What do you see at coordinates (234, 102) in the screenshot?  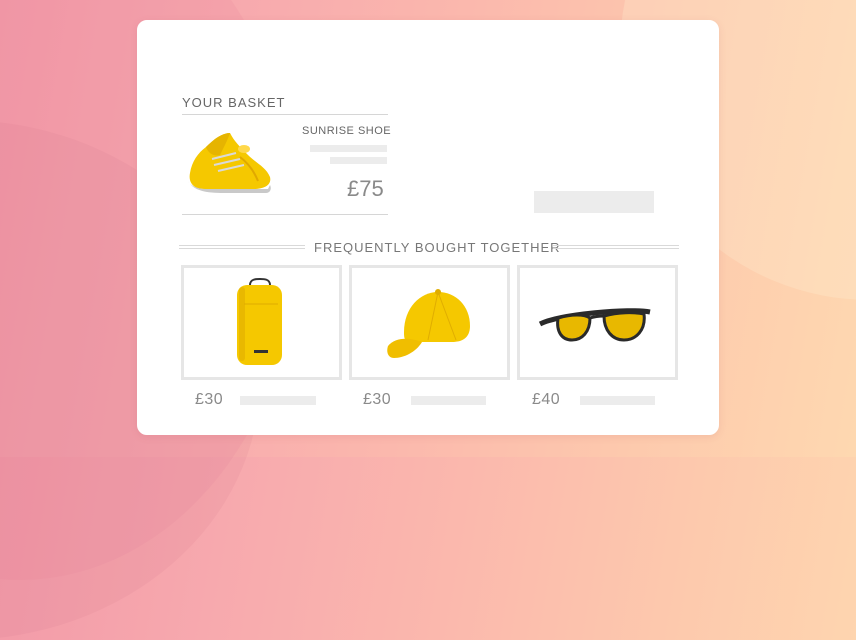 I see `basket-title: YOUR BASKET` at bounding box center [234, 102].